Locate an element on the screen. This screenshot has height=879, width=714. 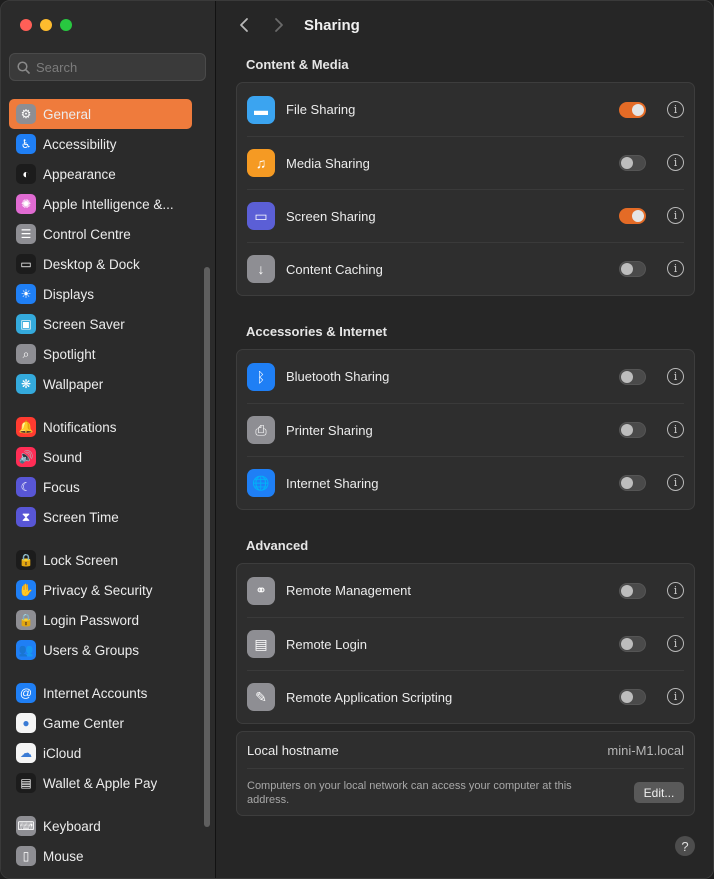
sidebar-item-wallpaper: ❋ Wallpaper is located at coordinates (100, 384).